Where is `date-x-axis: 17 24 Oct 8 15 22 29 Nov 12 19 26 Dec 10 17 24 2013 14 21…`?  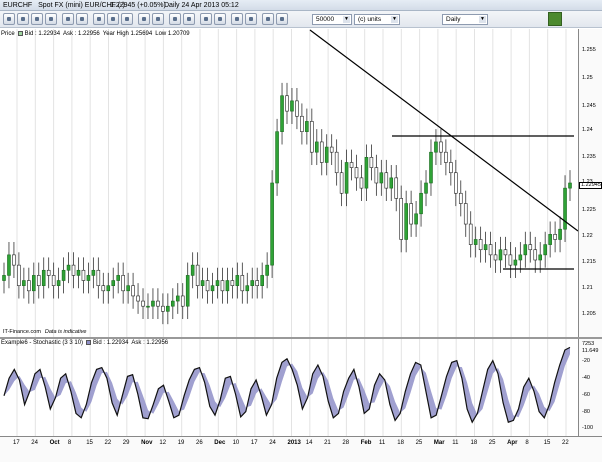
date-x-axis: 17 24 Oct 8 15 22 29 Nov 12 19 26 Dec 10 17 24 2013 14 21… is located at coordinates (301, 449).